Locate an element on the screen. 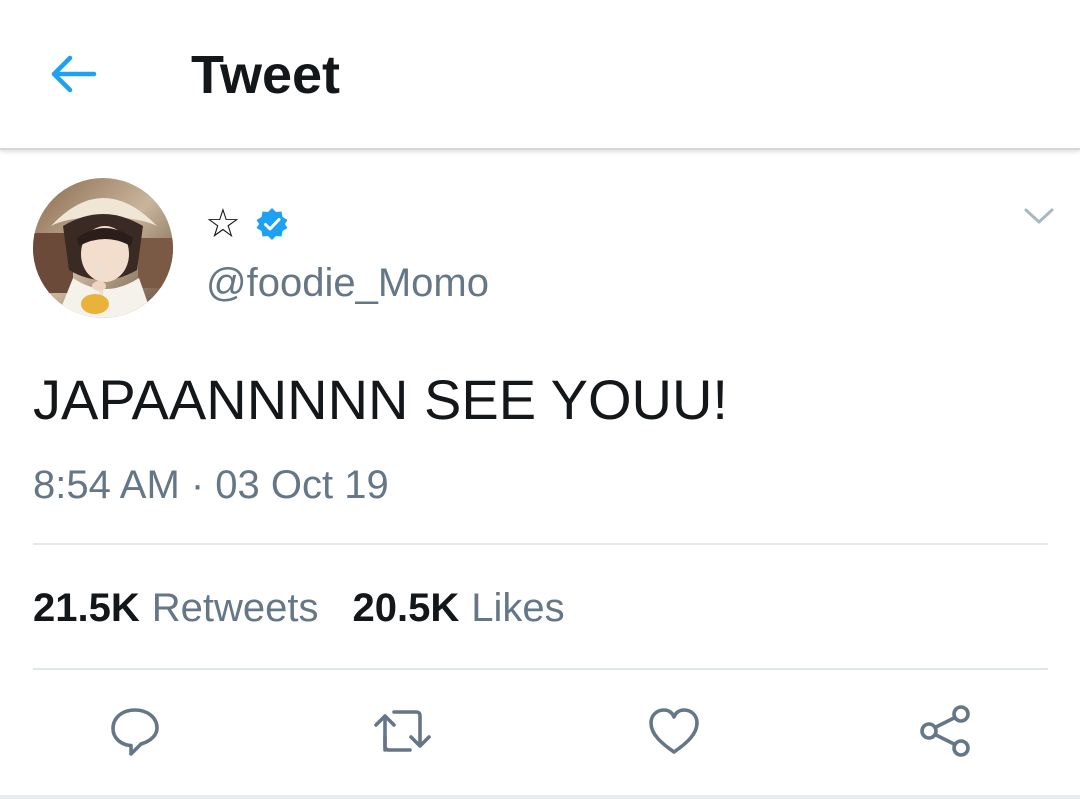  retweet-icon is located at coordinates (402, 731).